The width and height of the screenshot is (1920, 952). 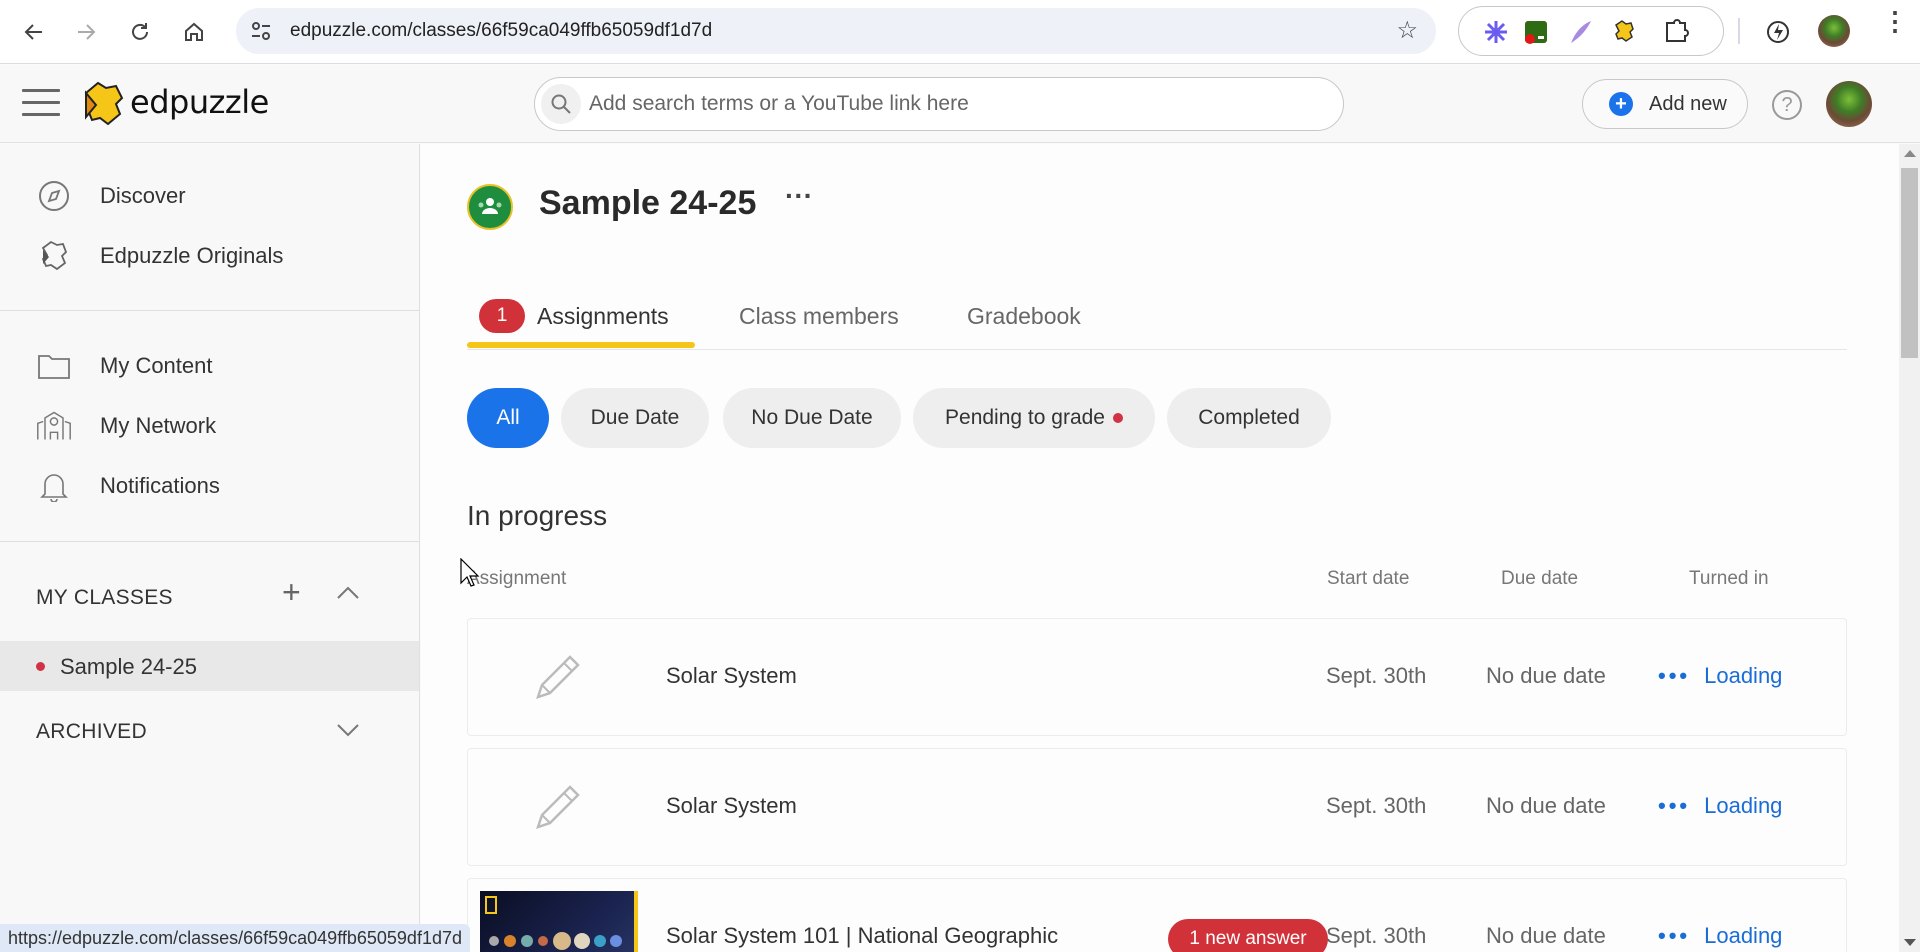 What do you see at coordinates (348, 592) in the screenshot?
I see `chevron-up-icon` at bounding box center [348, 592].